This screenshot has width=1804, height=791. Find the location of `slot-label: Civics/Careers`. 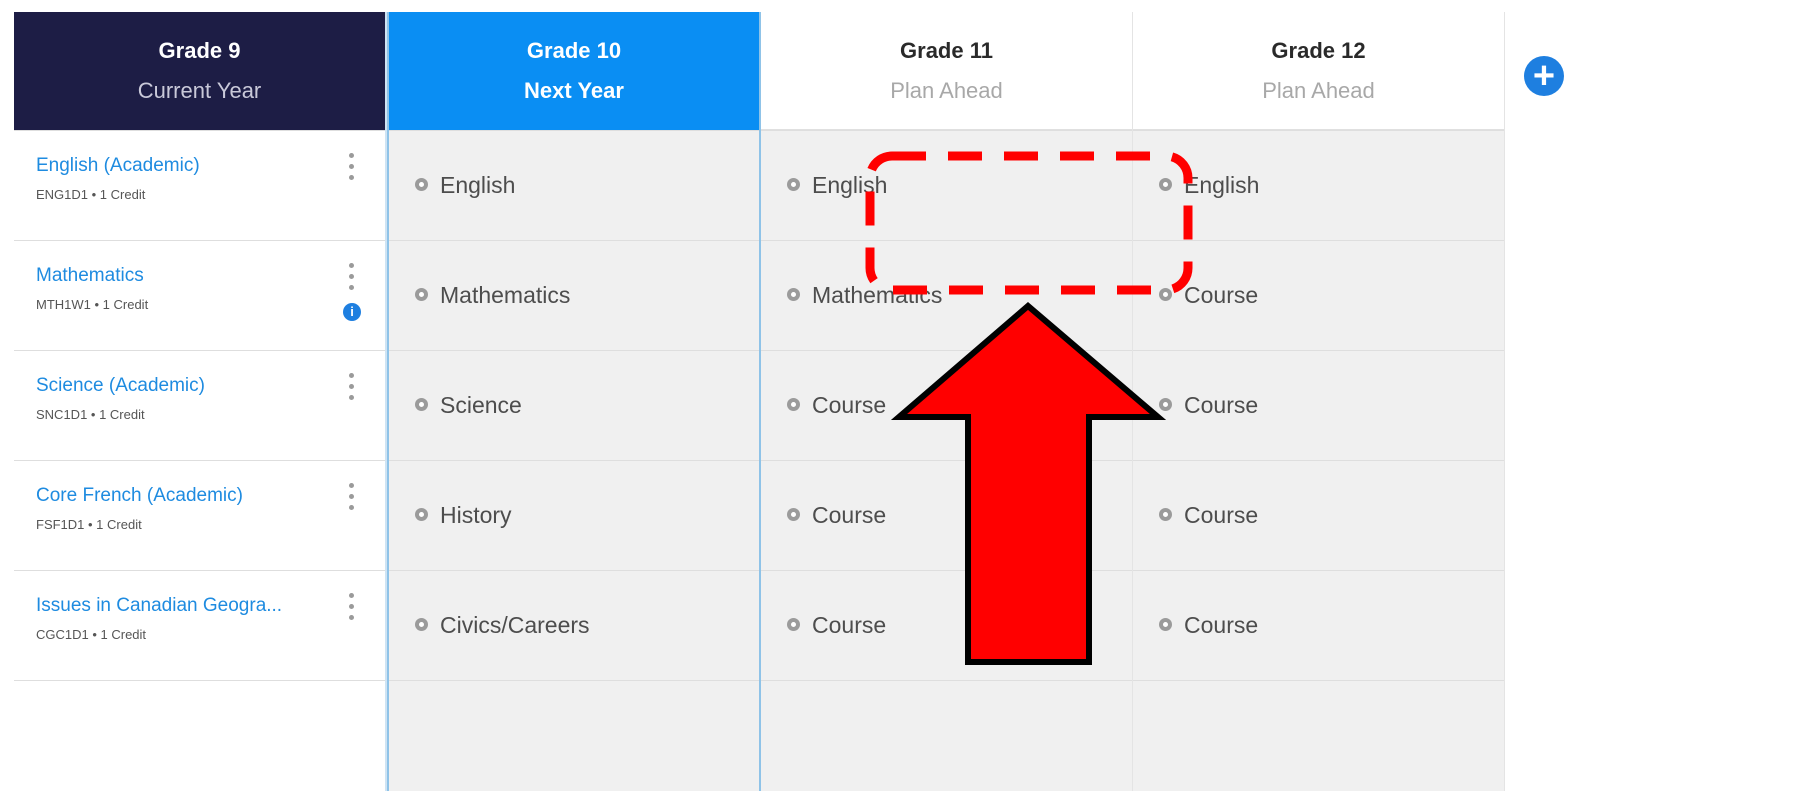

slot-label: Civics/Careers is located at coordinates (515, 625).